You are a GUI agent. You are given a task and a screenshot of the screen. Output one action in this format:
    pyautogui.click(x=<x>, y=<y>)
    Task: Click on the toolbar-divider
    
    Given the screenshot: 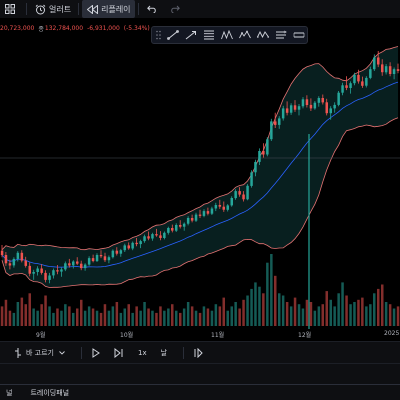 What is the action you would take?
    pyautogui.click(x=26, y=9)
    